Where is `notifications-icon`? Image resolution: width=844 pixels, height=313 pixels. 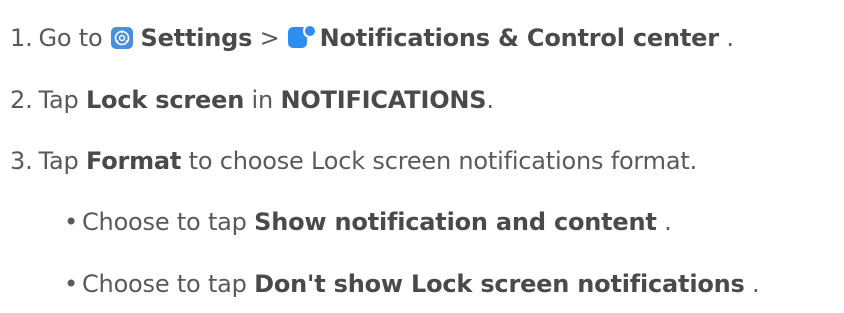 notifications-icon is located at coordinates (302, 36).